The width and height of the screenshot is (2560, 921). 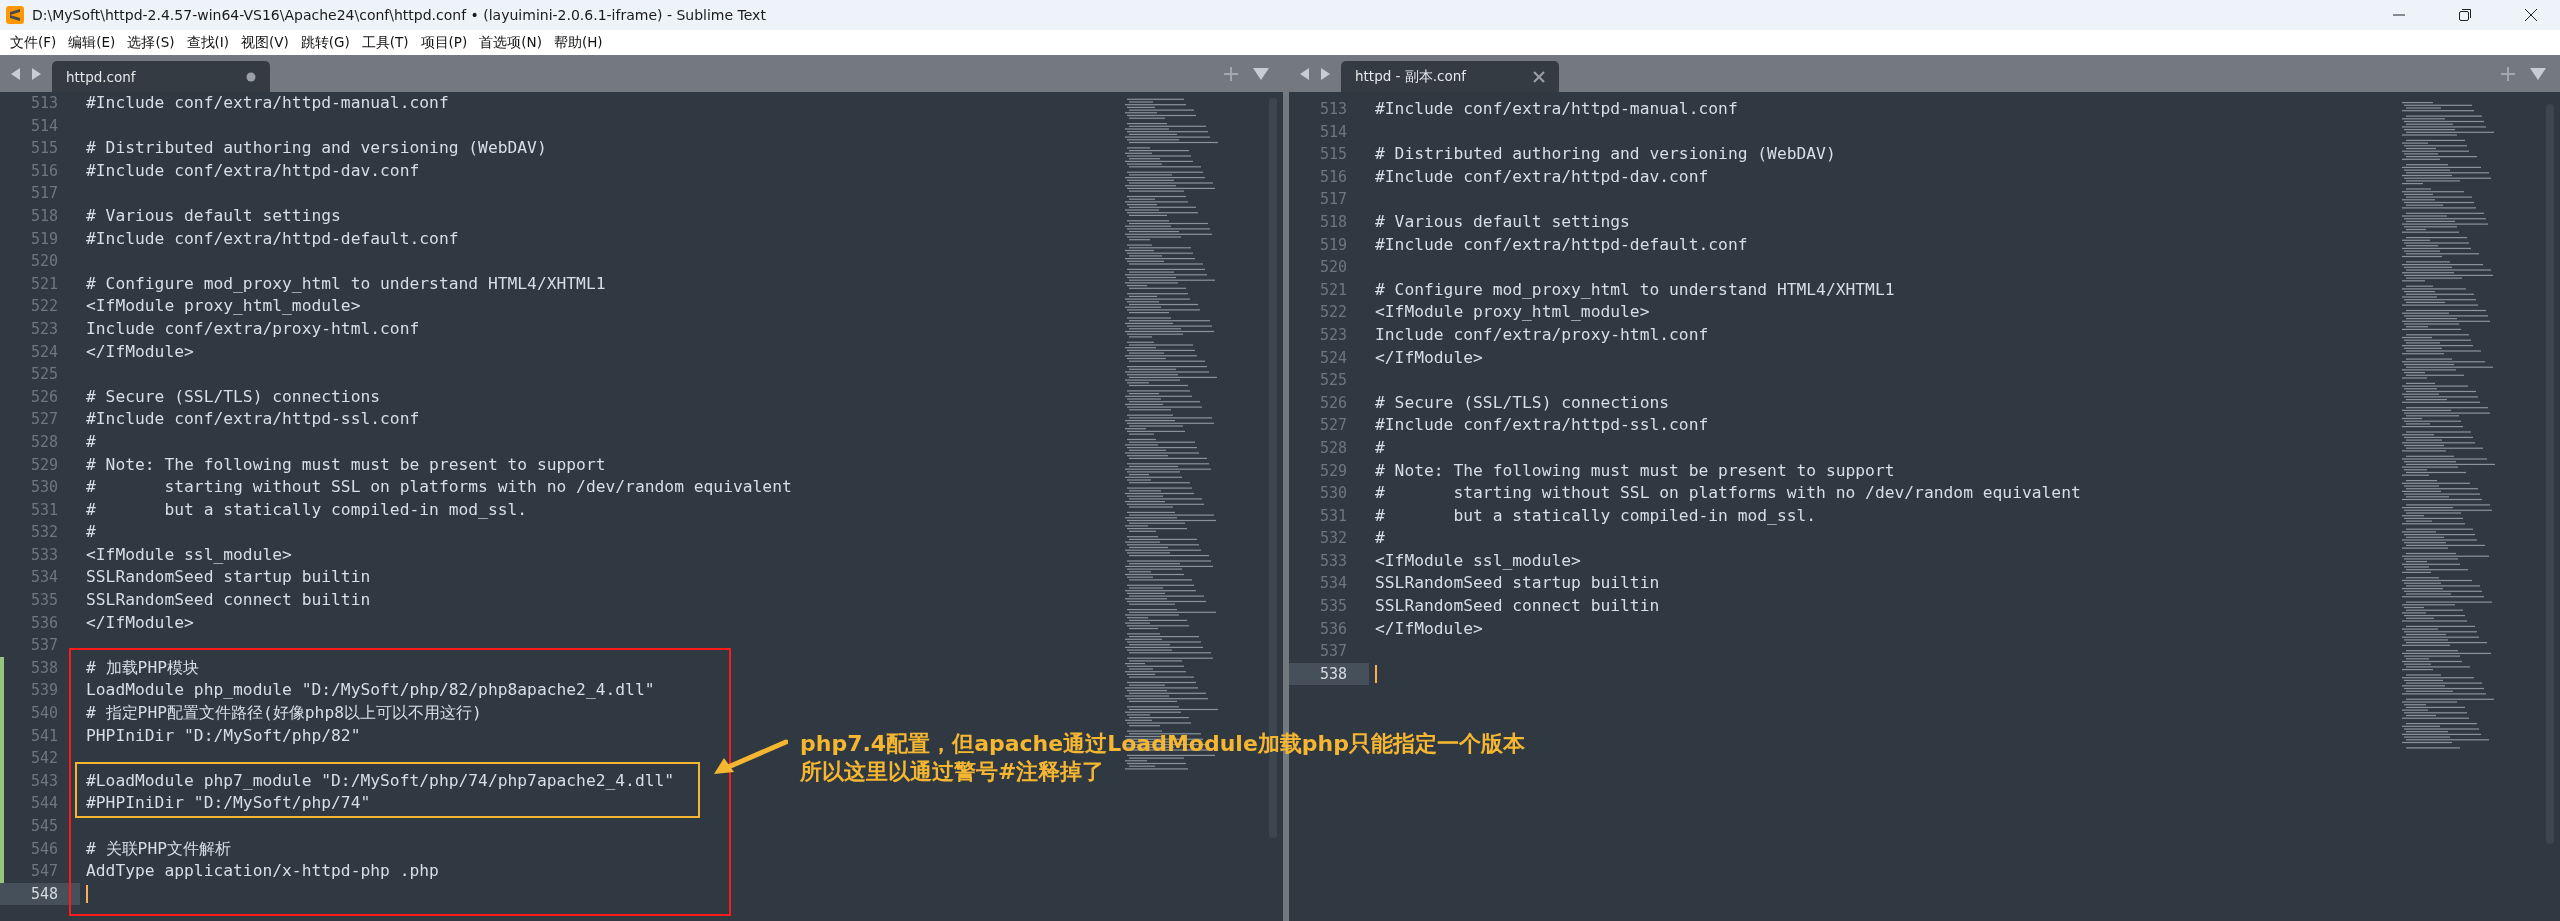 What do you see at coordinates (265, 42) in the screenshot?
I see `menu-item: 视图(V)` at bounding box center [265, 42].